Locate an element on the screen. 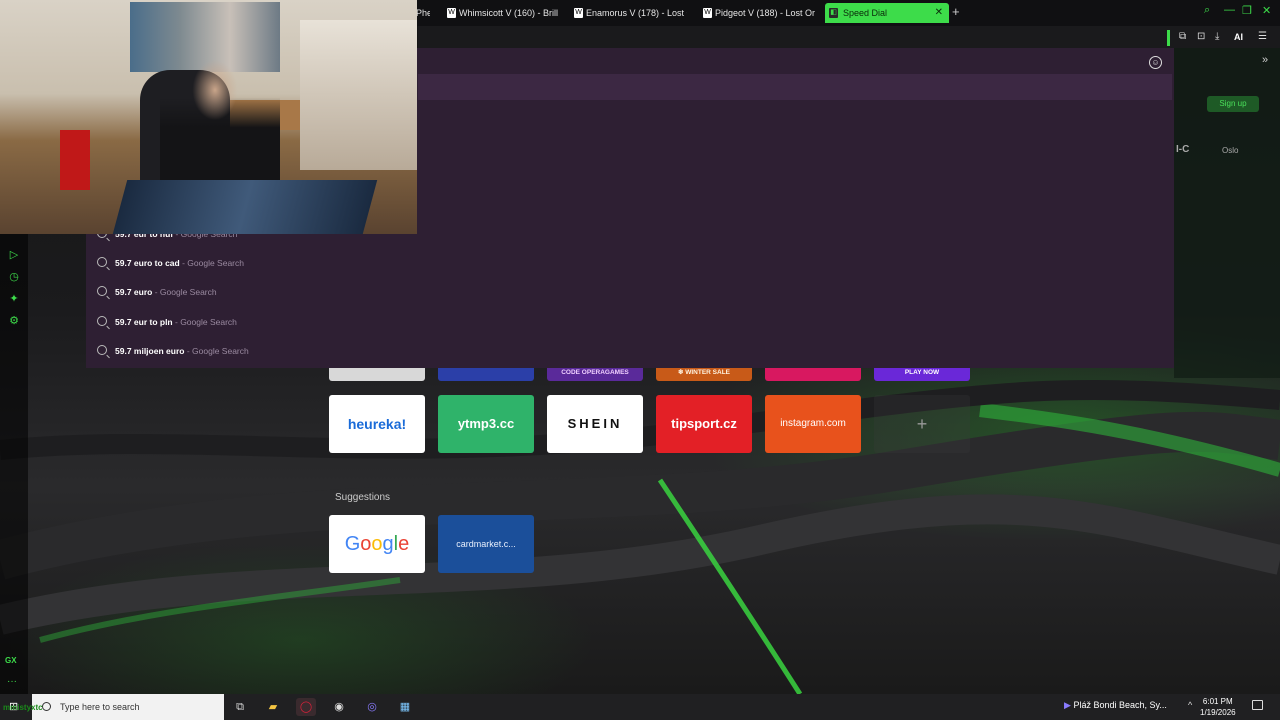 This screenshot has height=720, width=1280. notifications-icon is located at coordinates (1257, 705).